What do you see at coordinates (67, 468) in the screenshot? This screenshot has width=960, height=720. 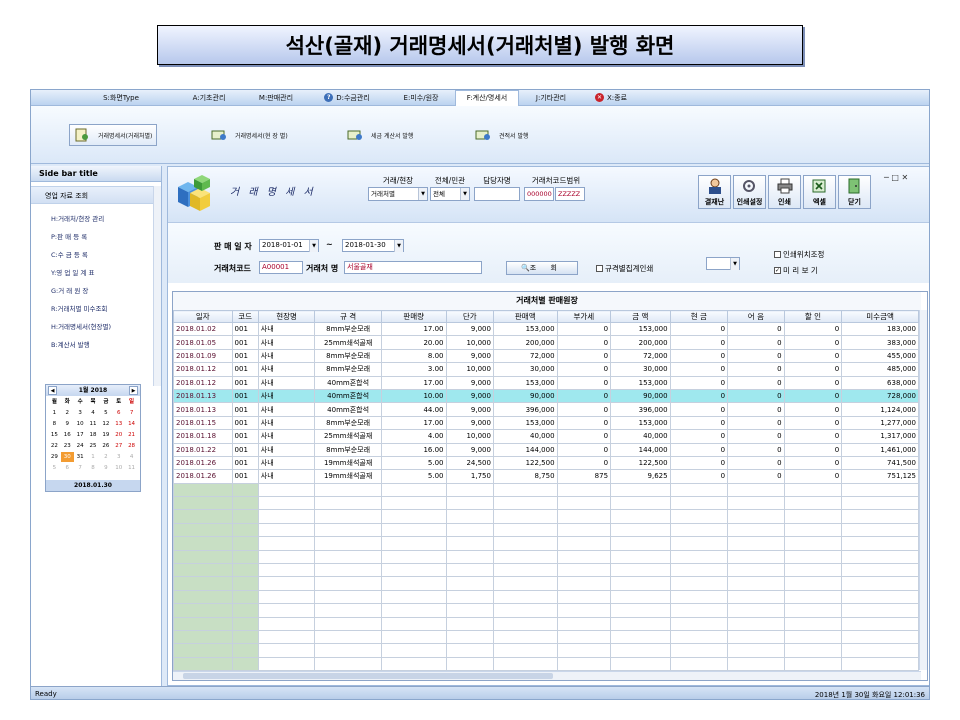 I see `calendar-day: 6` at bounding box center [67, 468].